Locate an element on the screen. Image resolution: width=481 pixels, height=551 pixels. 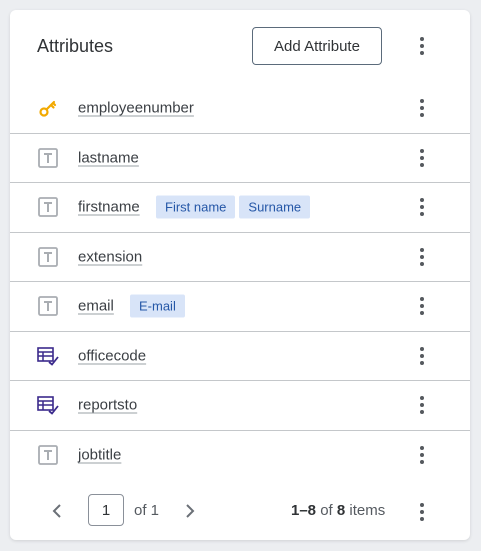
previous-page-icon is located at coordinates (57, 511).